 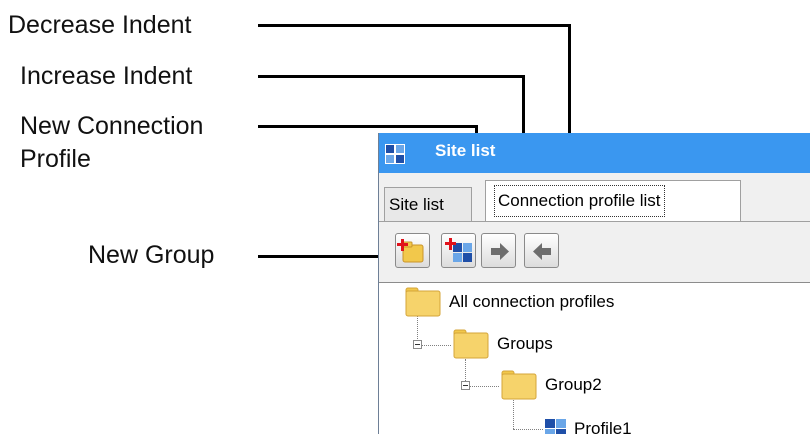 I want to click on tab-site-list: Site list, so click(x=428, y=204).